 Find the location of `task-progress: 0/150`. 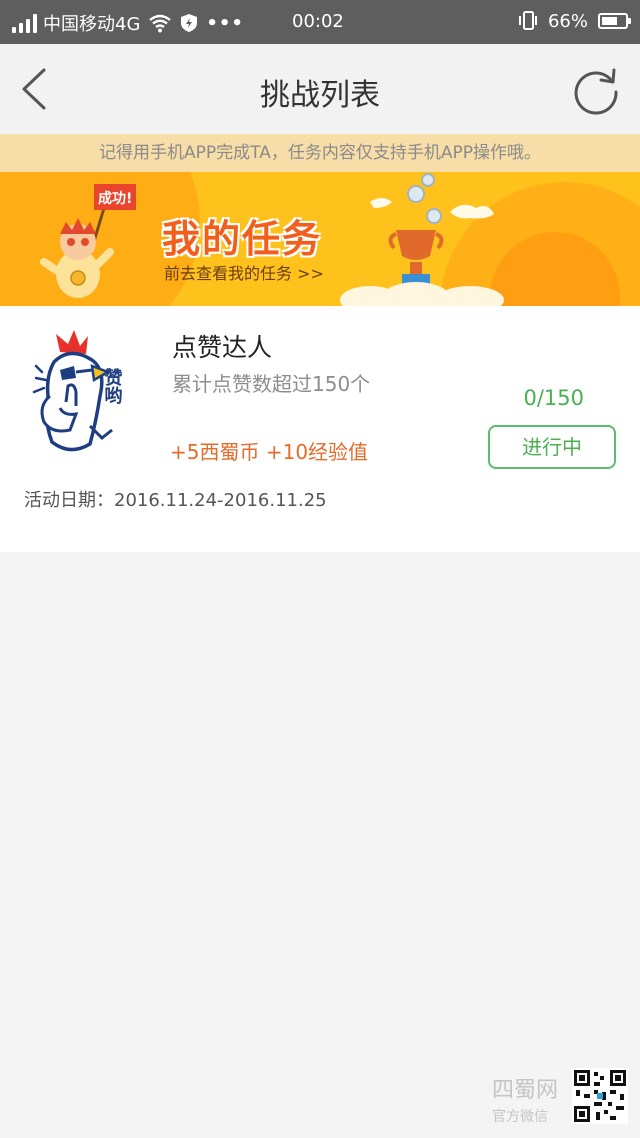

task-progress: 0/150 is located at coordinates (553, 398).